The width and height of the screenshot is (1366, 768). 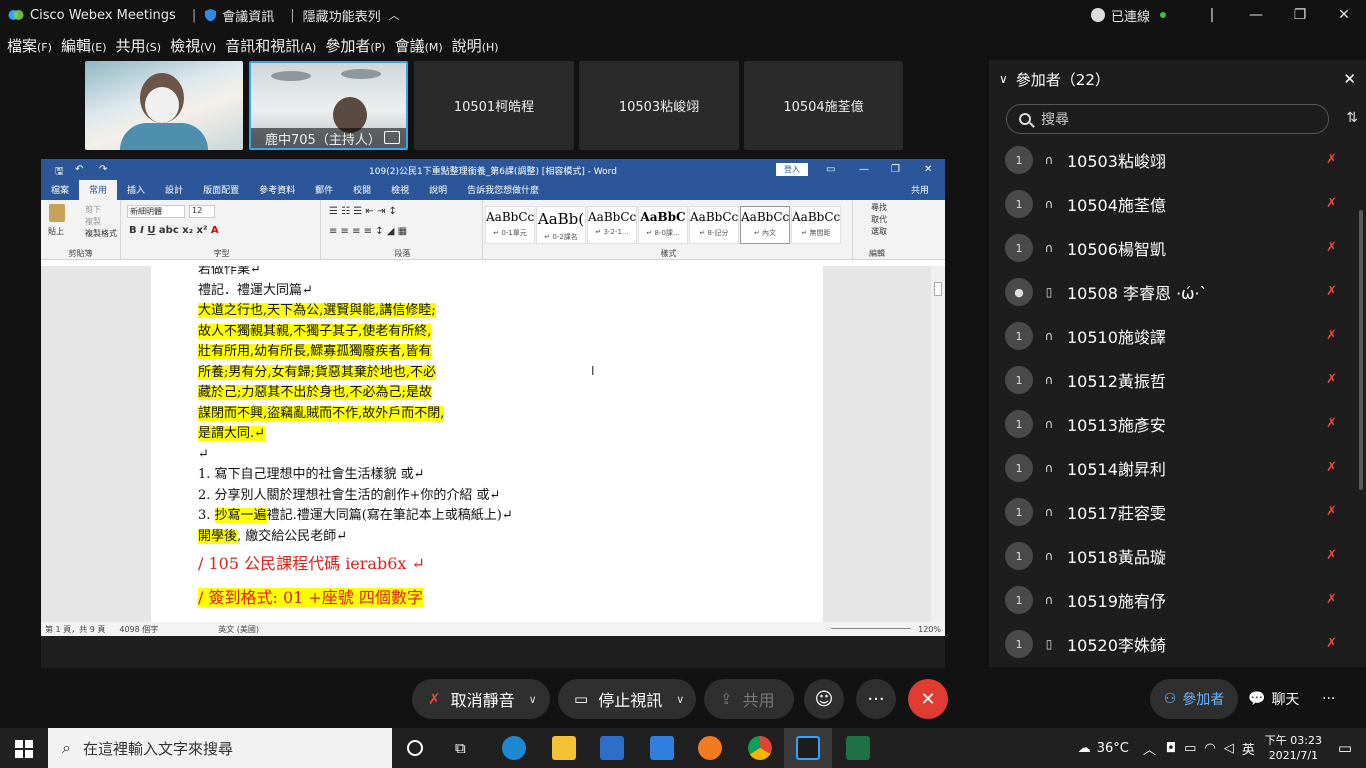 I want to click on participant-scrollbar, so click(x=1361, y=350).